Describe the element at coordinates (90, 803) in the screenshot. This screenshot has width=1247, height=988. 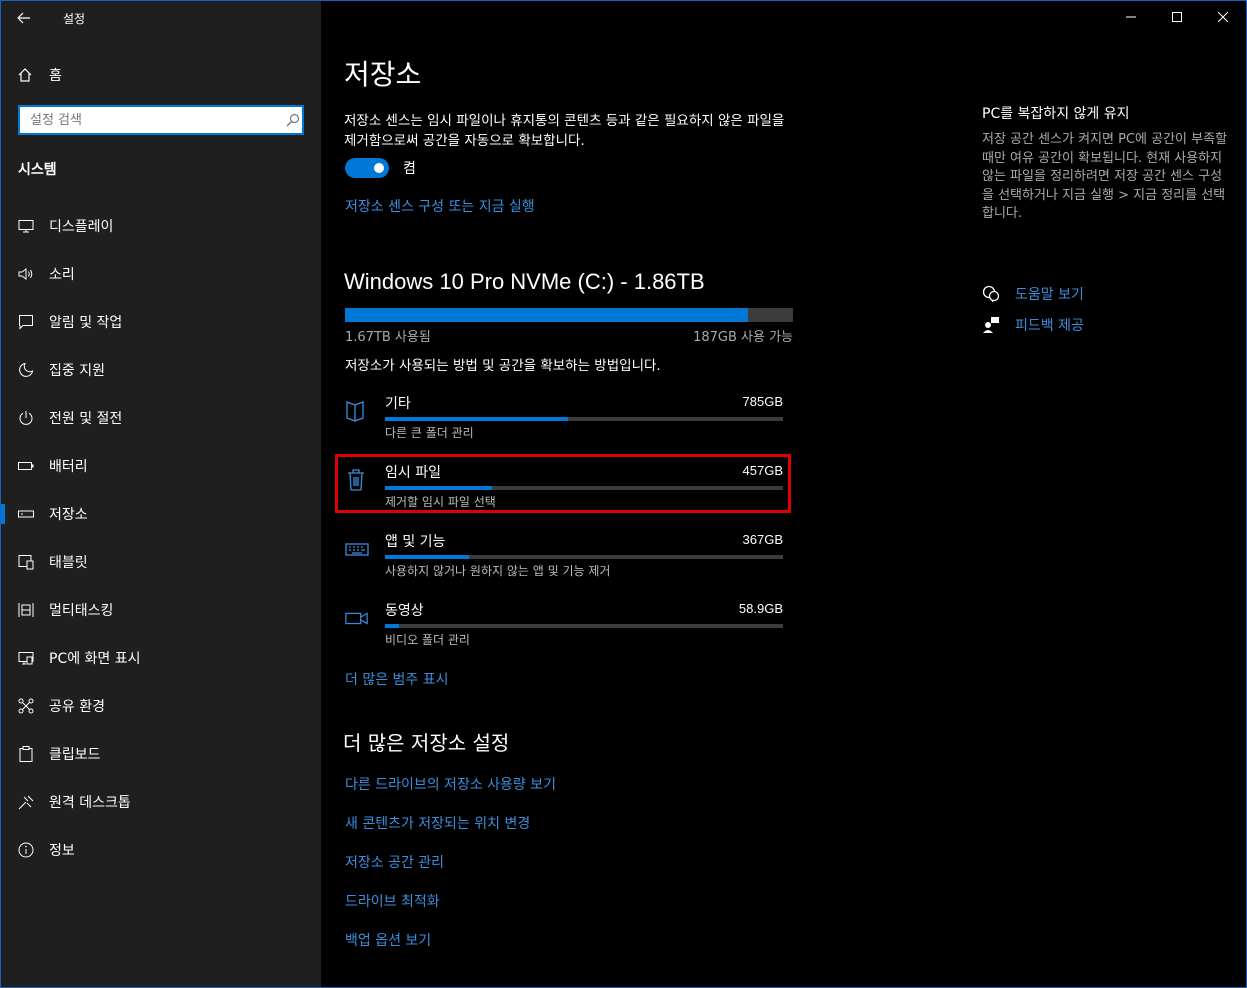
I see `sidebar-item-label: 원격 데스크톱` at that location.